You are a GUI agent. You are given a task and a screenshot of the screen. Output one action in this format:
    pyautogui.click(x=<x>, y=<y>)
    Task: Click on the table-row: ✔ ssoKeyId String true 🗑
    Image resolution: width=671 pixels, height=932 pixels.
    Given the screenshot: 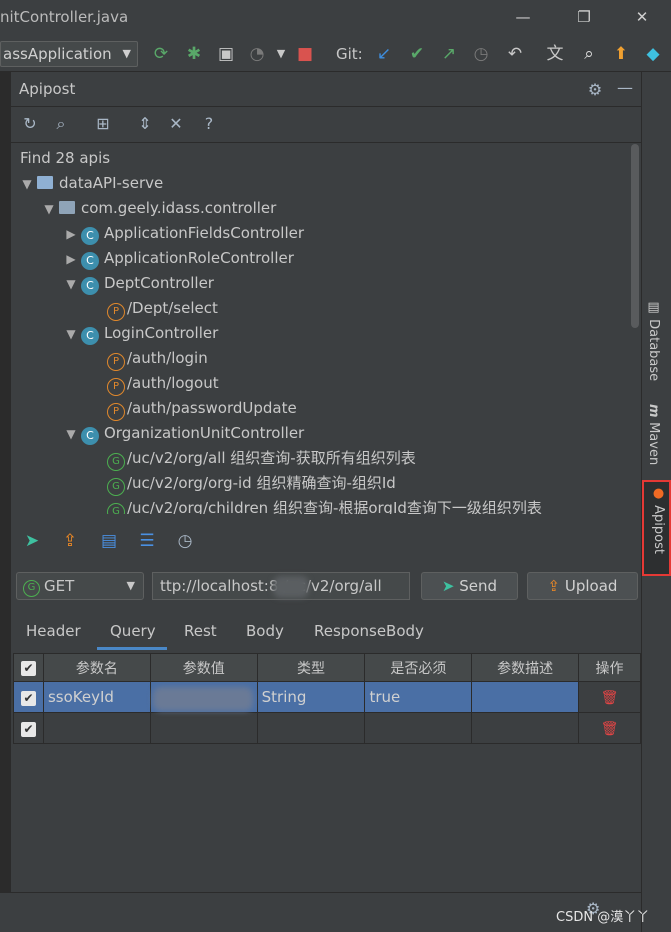 What is the action you would take?
    pyautogui.click(x=327, y=697)
    